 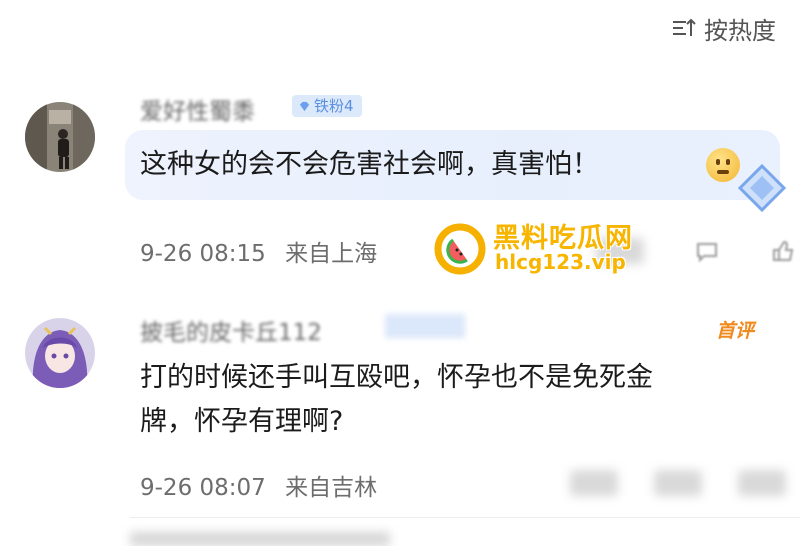 I want to click on reply-button, so click(x=678, y=483).